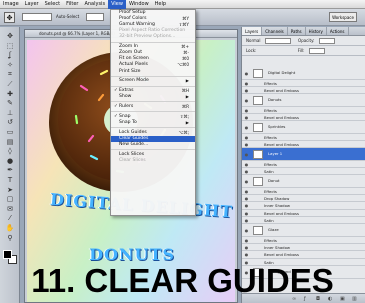 The image size is (365, 303). I want to click on brush-tool-icon: ✎, so click(10, 103).